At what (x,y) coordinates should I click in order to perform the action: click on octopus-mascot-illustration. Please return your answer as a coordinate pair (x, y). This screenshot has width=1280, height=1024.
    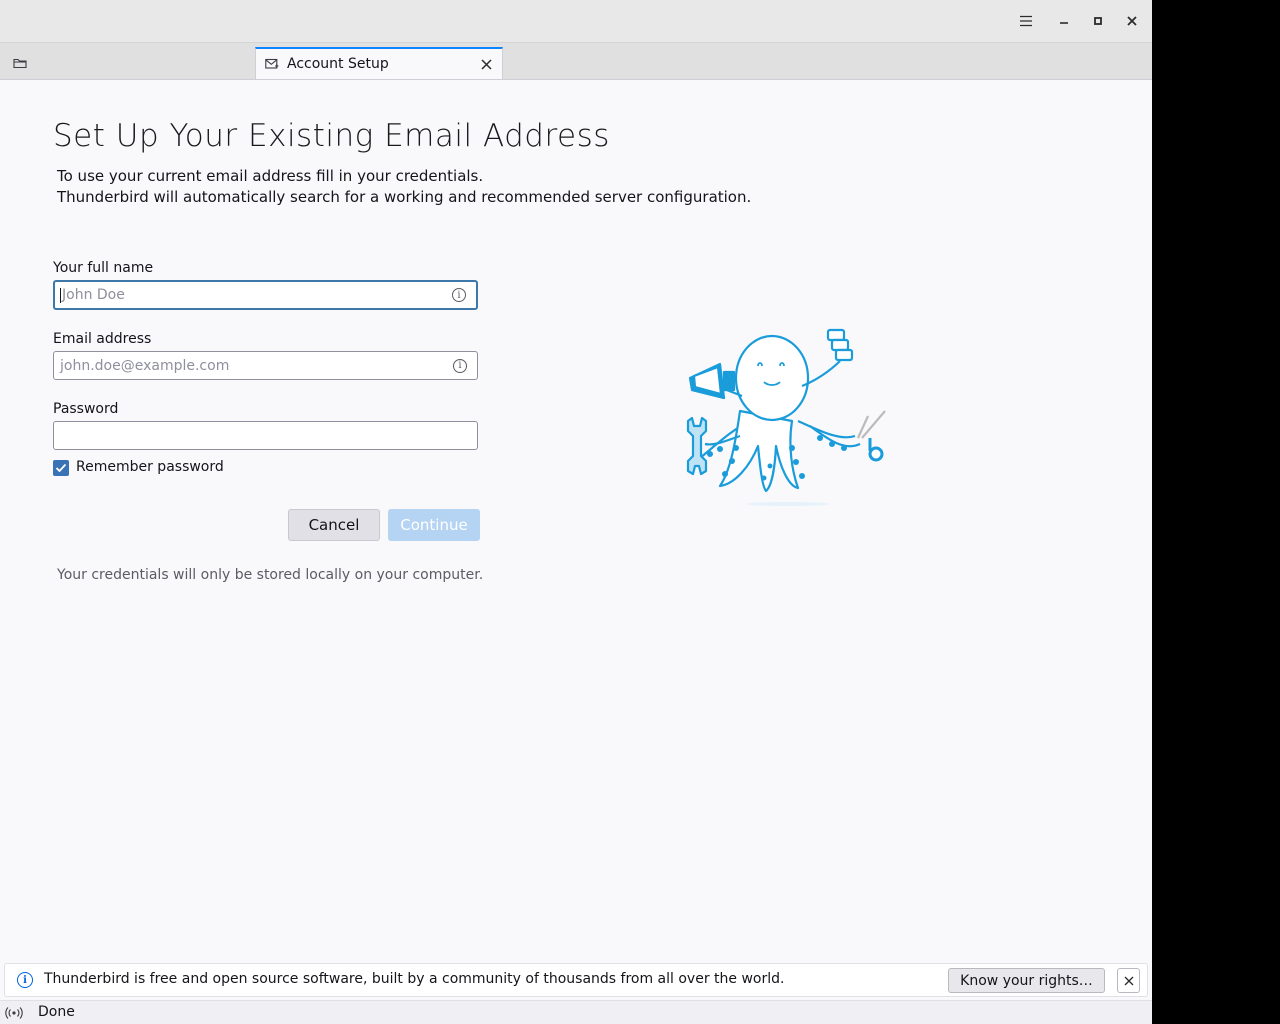
    Looking at the image, I should click on (786, 417).